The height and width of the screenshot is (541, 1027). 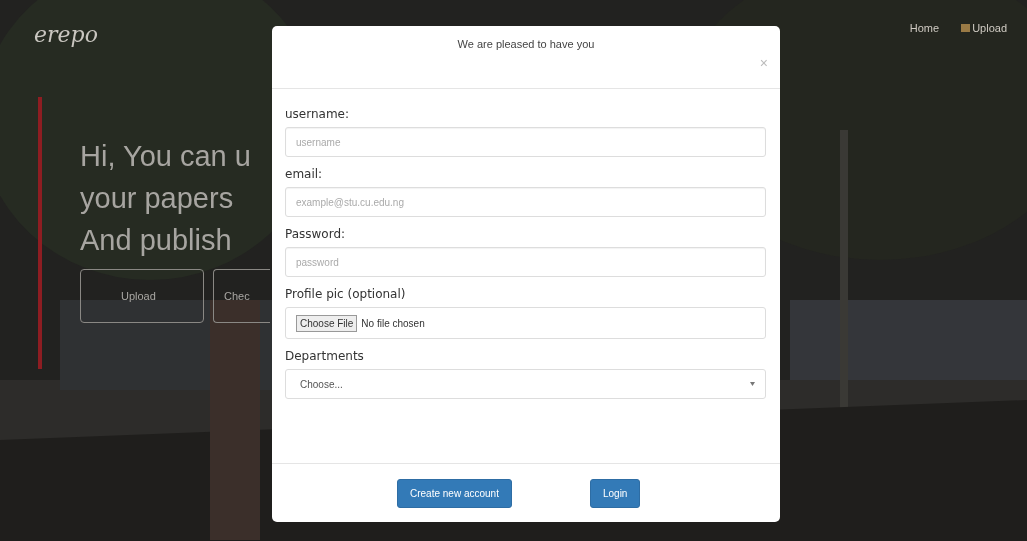 What do you see at coordinates (346, 294) in the screenshot?
I see `field-label: Profile pic (optional)` at bounding box center [346, 294].